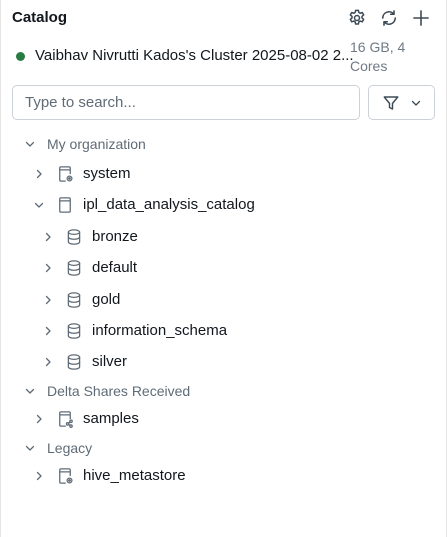 This screenshot has width=447, height=537. I want to click on tree-item-label: ipl_data_analysis_catalog, so click(169, 205).